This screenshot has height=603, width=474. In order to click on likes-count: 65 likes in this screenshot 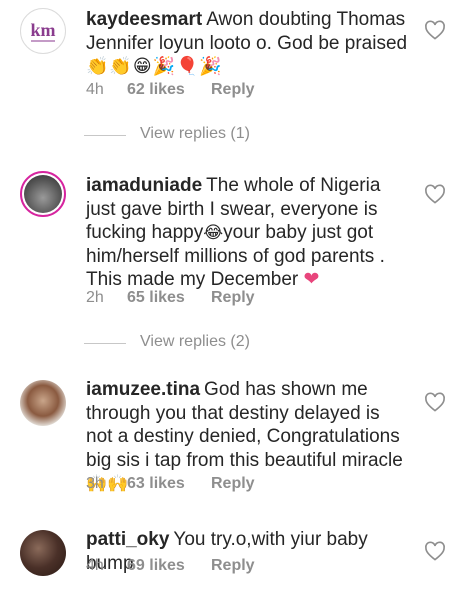, I will do `click(169, 298)`.